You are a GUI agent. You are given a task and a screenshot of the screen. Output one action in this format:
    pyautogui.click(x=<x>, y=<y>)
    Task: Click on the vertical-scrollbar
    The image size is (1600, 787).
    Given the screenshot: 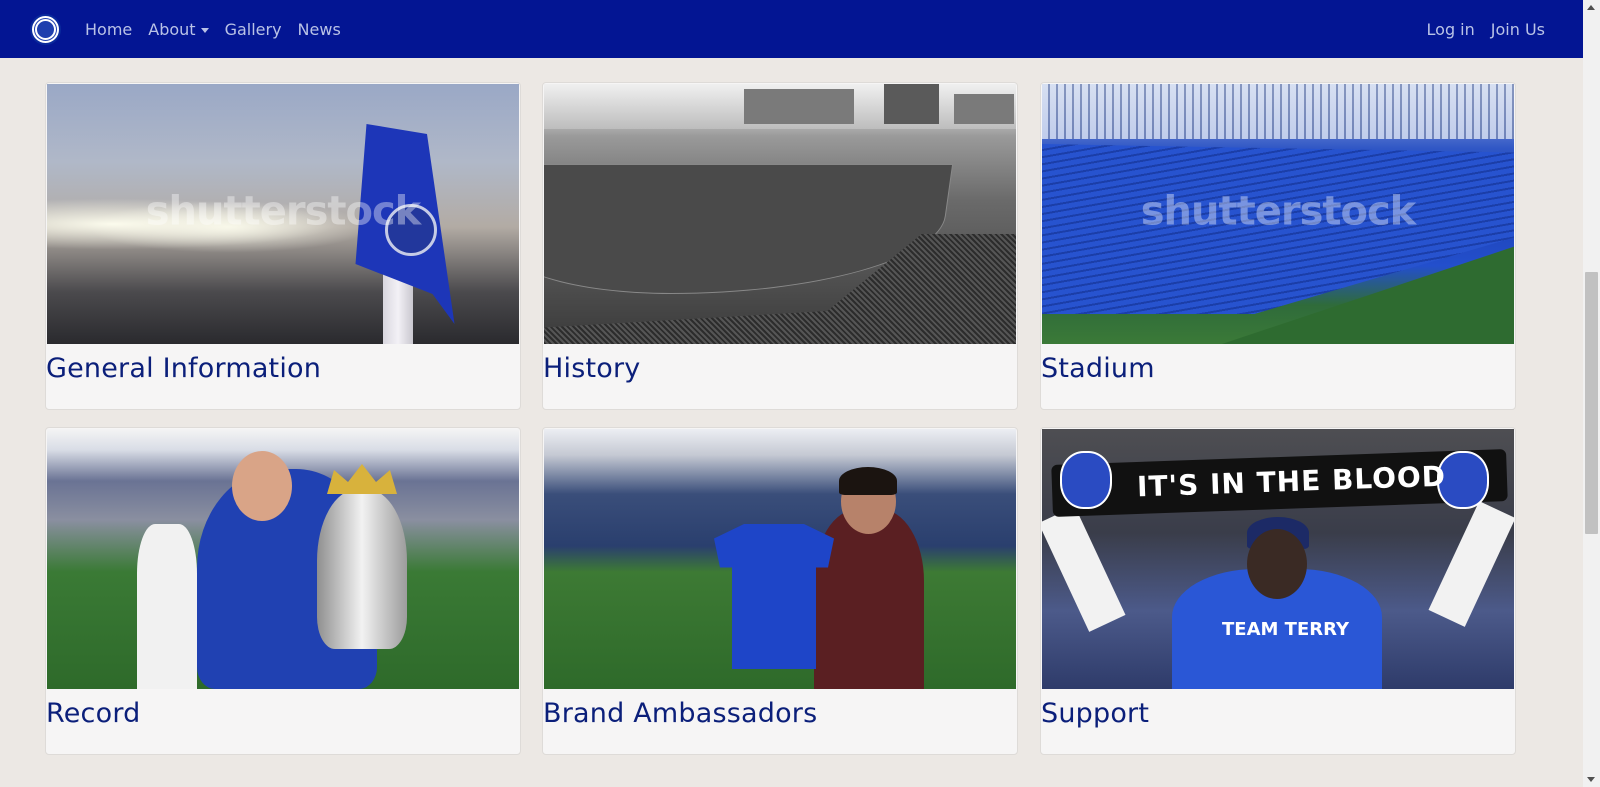 What is the action you would take?
    pyautogui.click(x=1591, y=393)
    